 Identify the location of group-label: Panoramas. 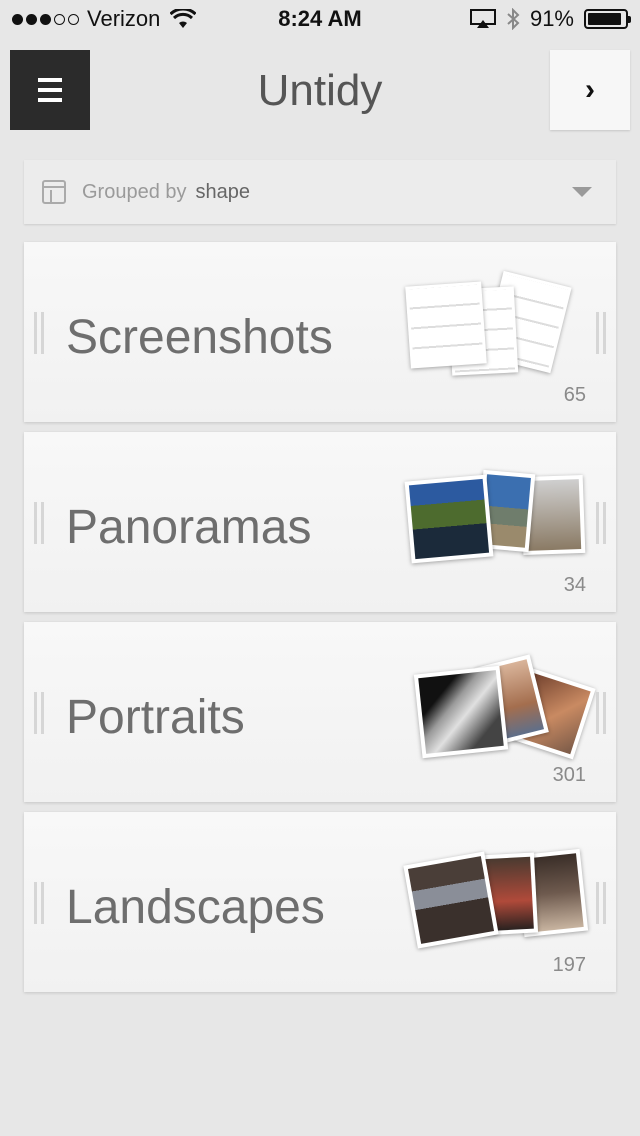
(189, 527).